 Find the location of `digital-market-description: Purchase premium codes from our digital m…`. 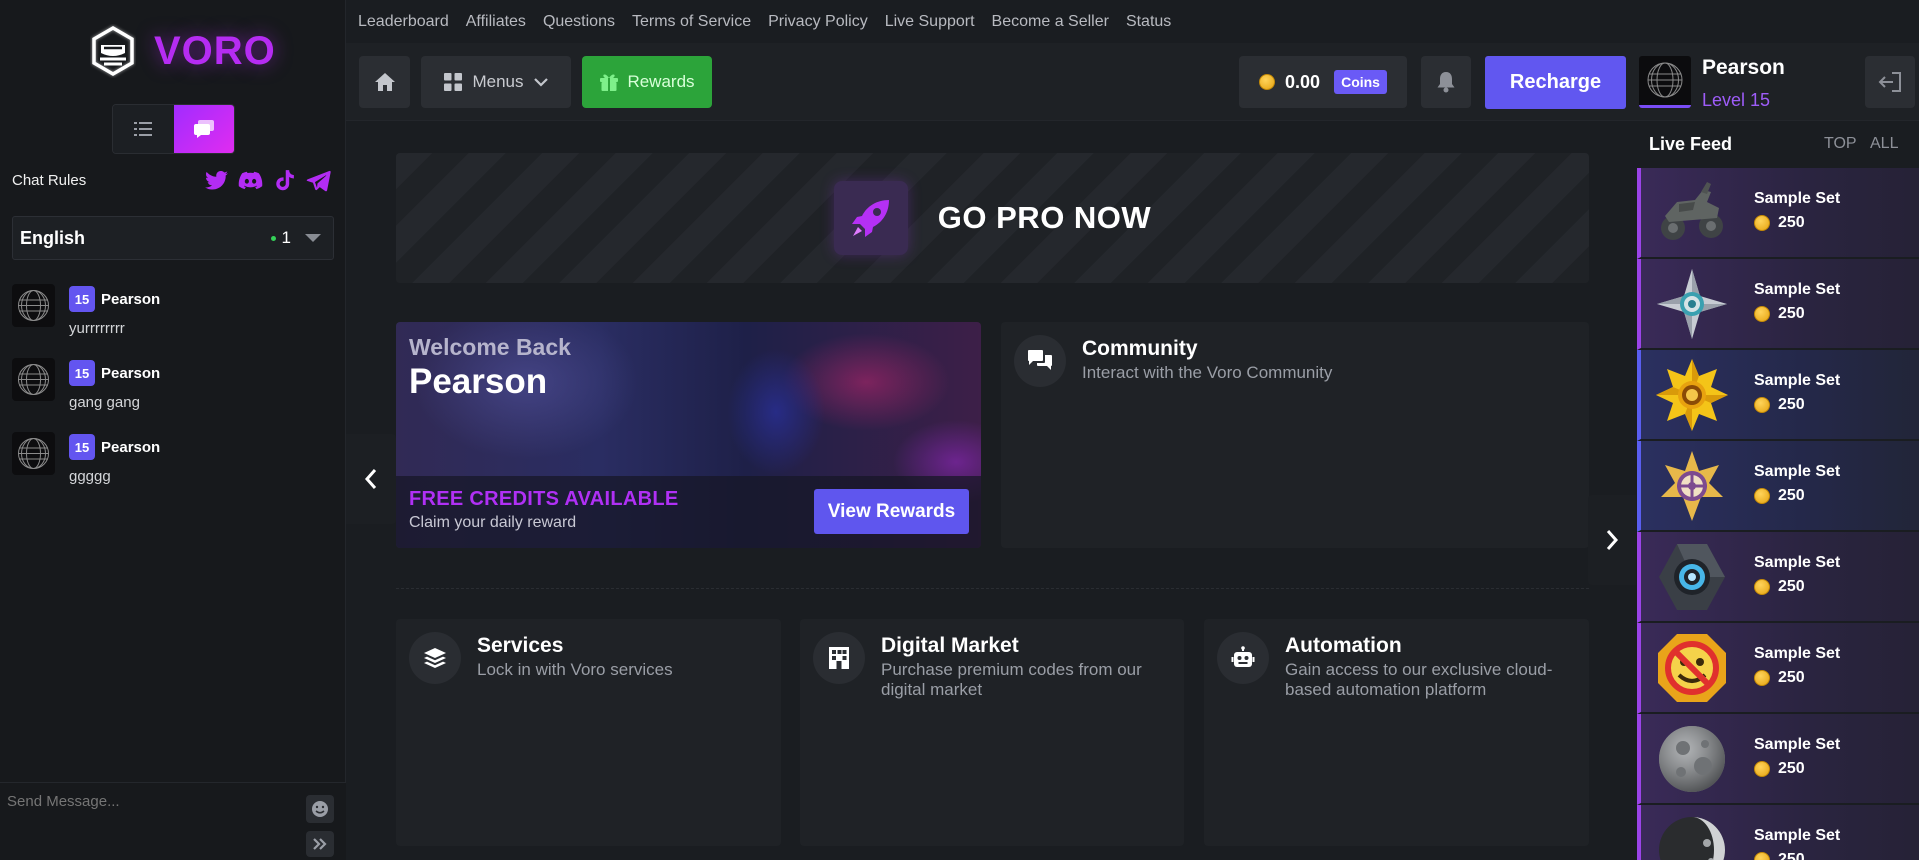

digital-market-description: Purchase premium codes from our digital m… is located at coordinates (1011, 680).